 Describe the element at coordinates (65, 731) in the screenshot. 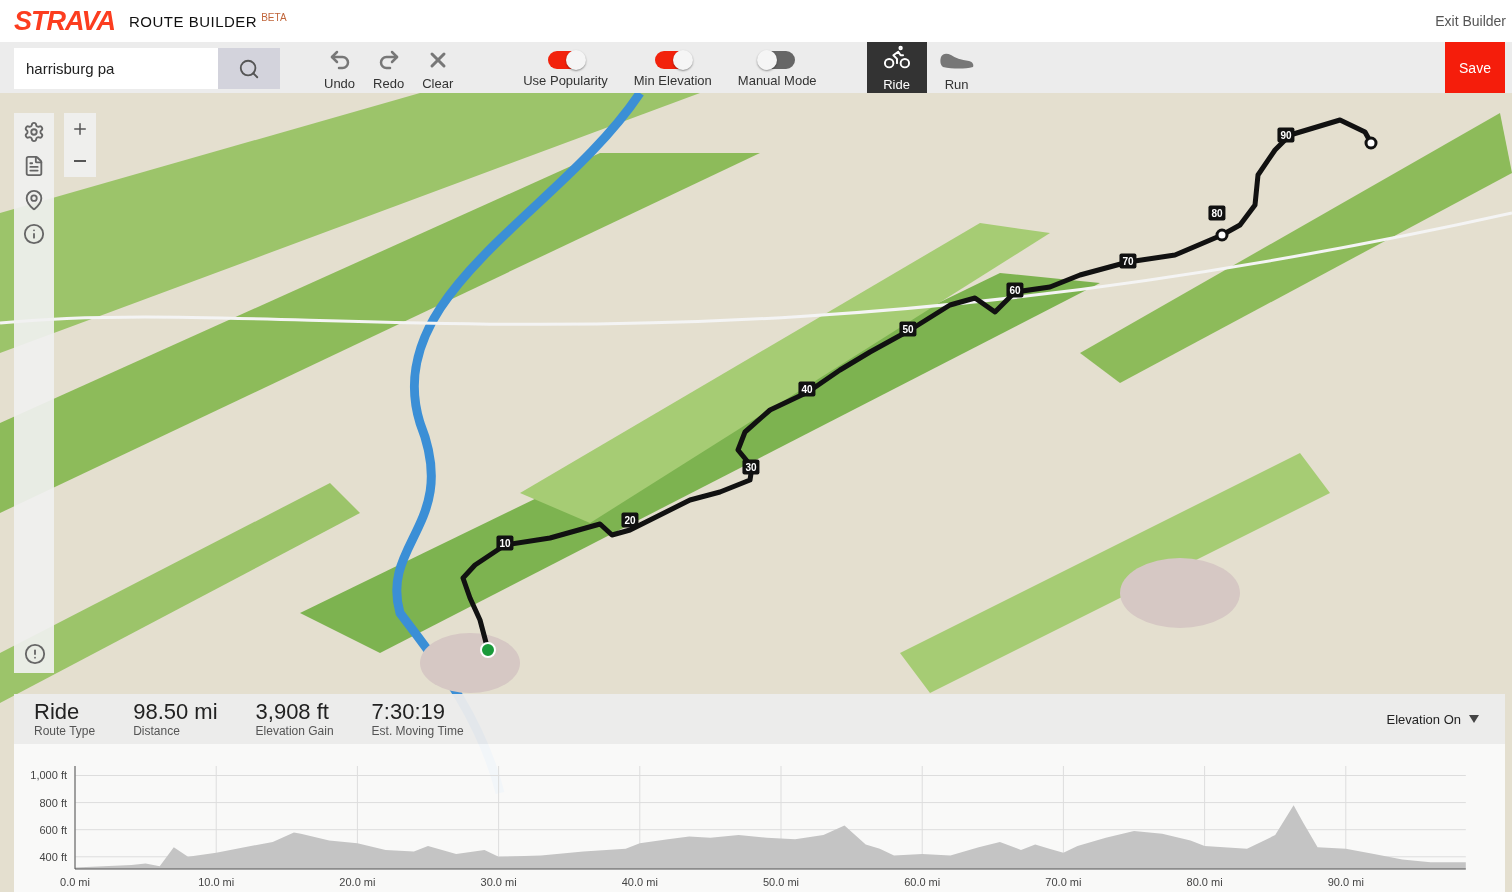

I see `stat-label: Route Type` at that location.